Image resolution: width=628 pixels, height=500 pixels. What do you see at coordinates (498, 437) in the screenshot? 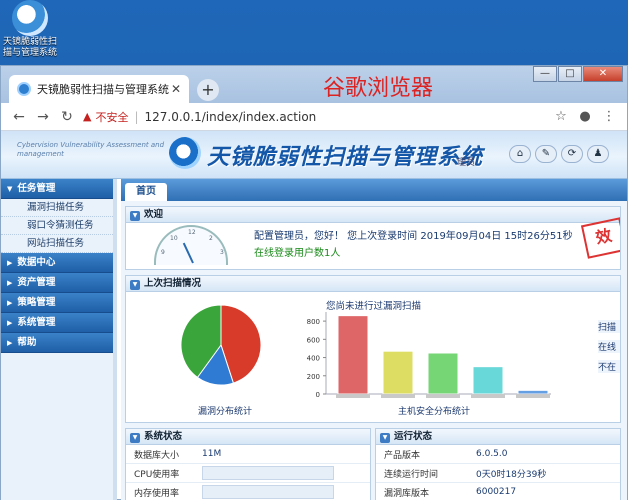
I see `run-status-header: ▼ 运行状态` at bounding box center [498, 437].